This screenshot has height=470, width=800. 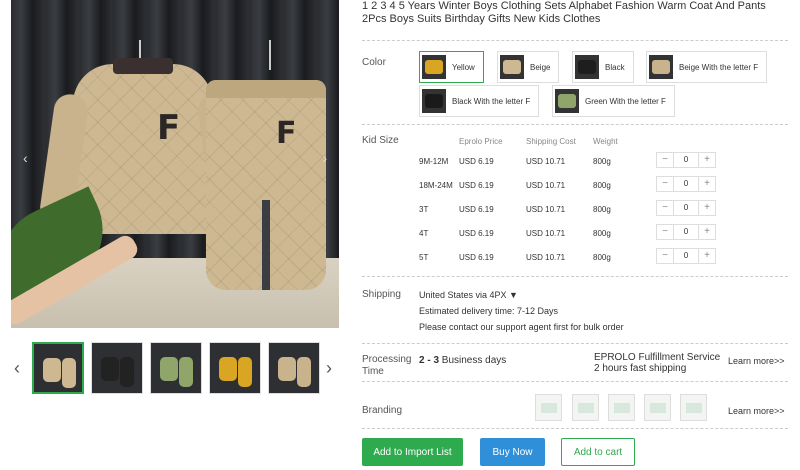 I want to click on image-prev-arrow: ‹, so click(x=25, y=158).